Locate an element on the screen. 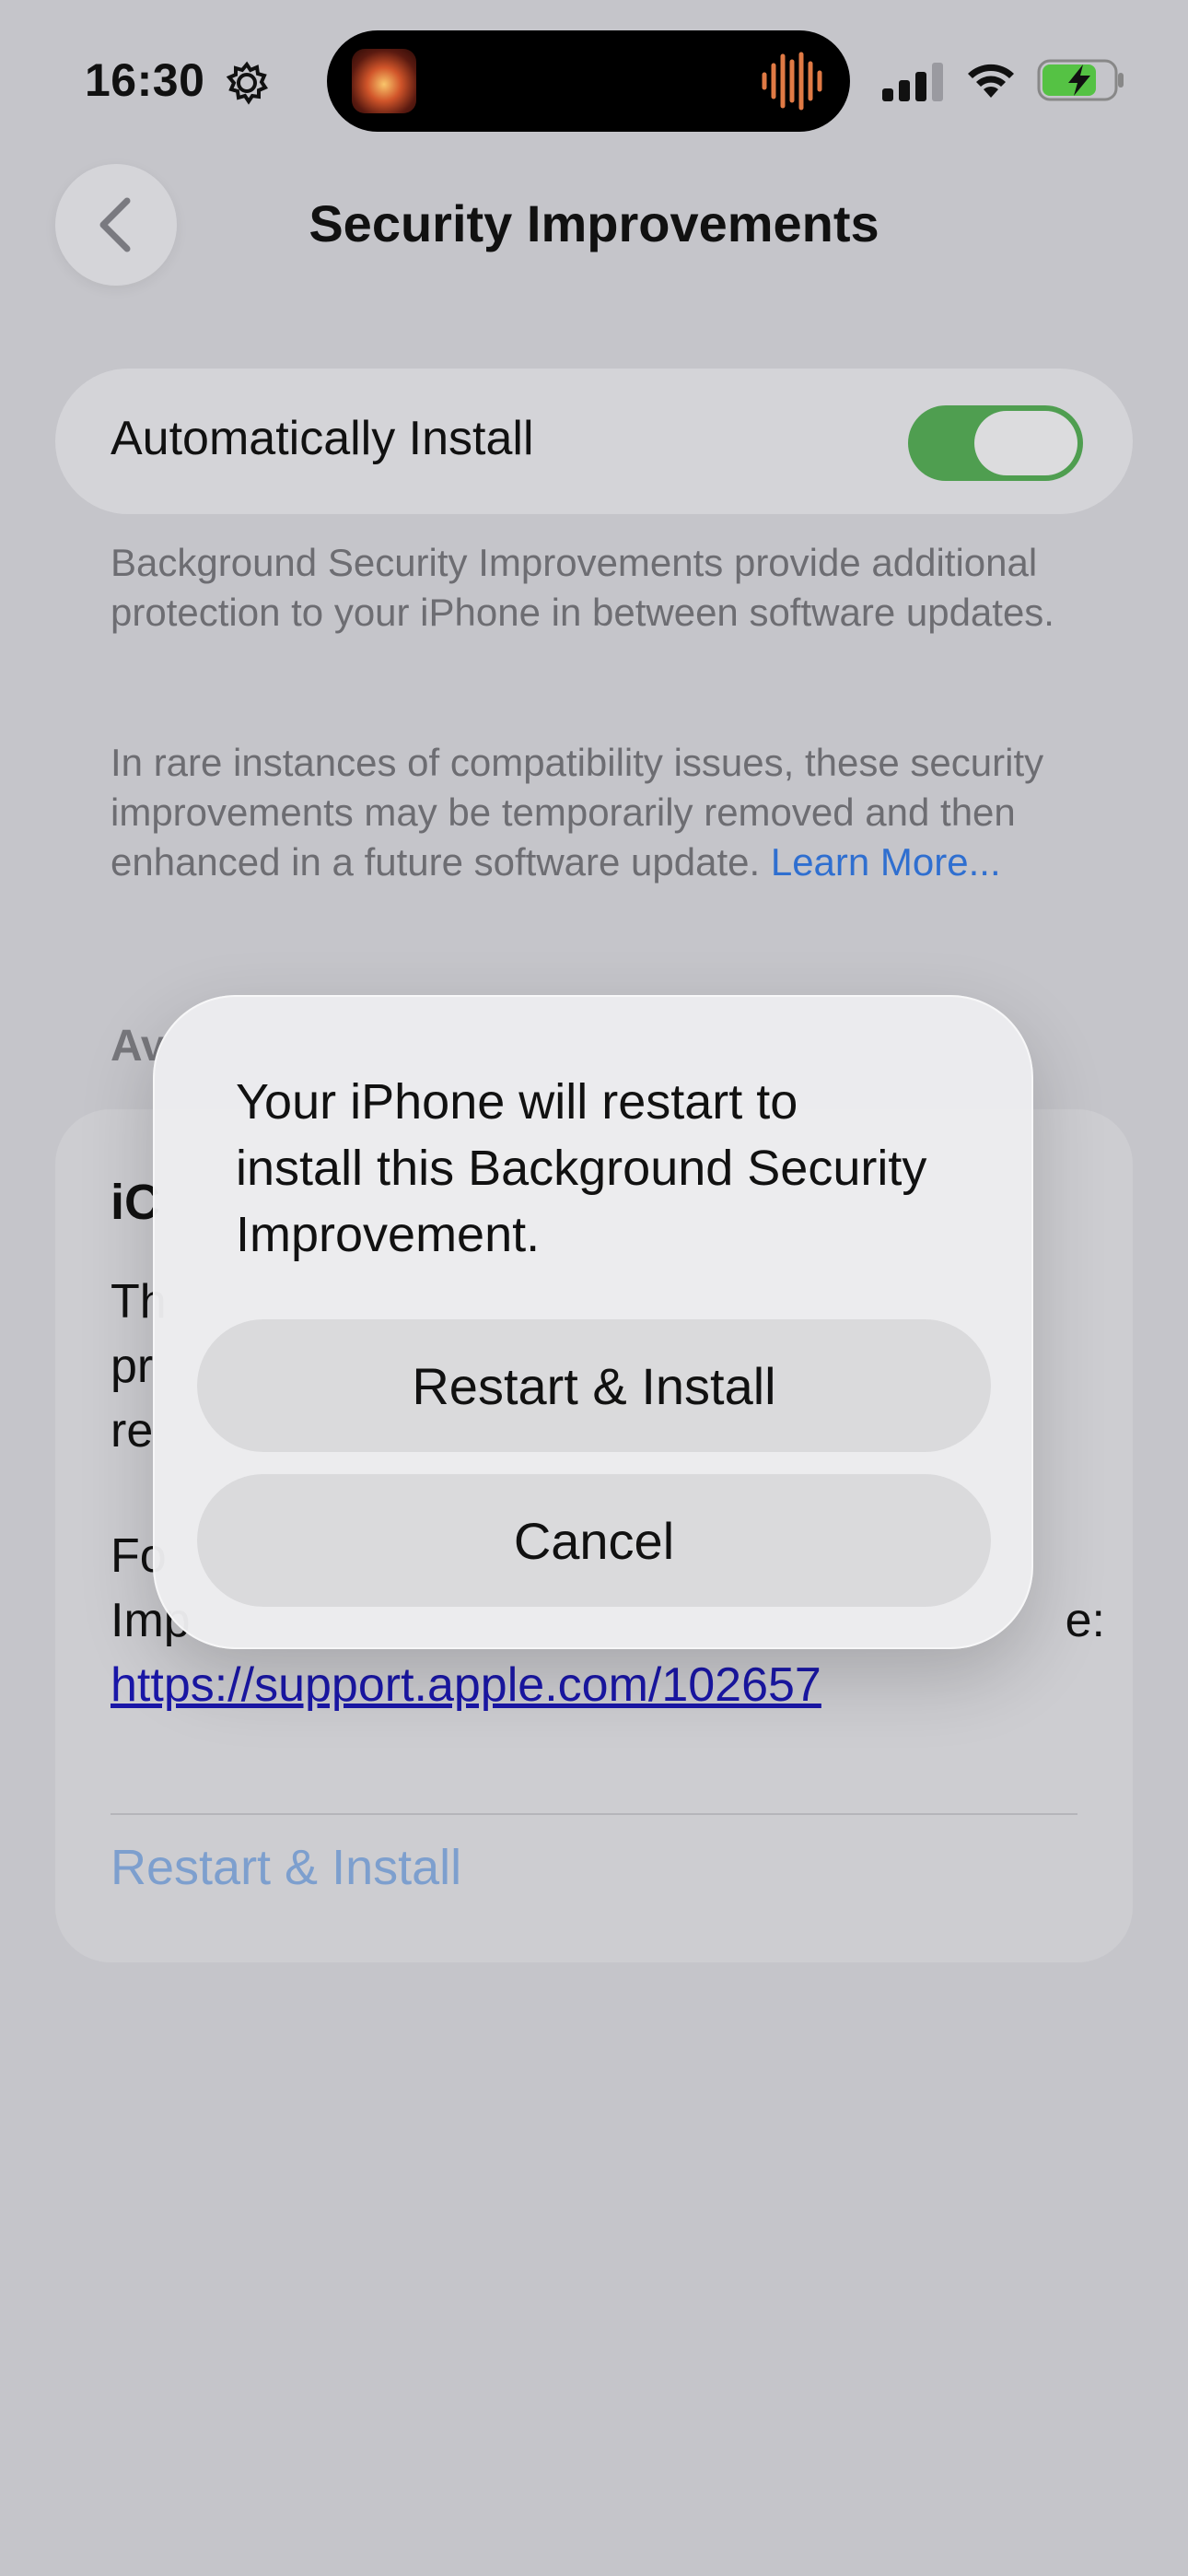 This screenshot has height=2576, width=1188. auto-install-label: Automatically Install is located at coordinates (322, 438).